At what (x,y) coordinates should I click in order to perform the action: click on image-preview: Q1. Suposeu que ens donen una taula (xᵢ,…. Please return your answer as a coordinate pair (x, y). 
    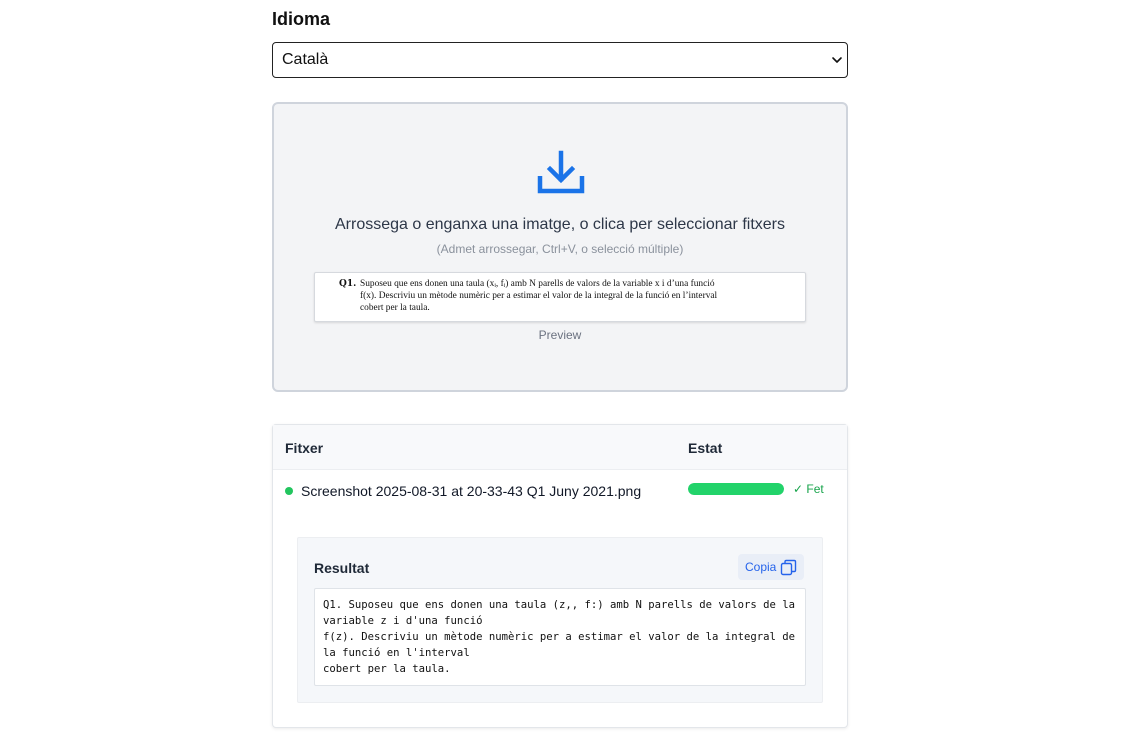
    Looking at the image, I should click on (560, 297).